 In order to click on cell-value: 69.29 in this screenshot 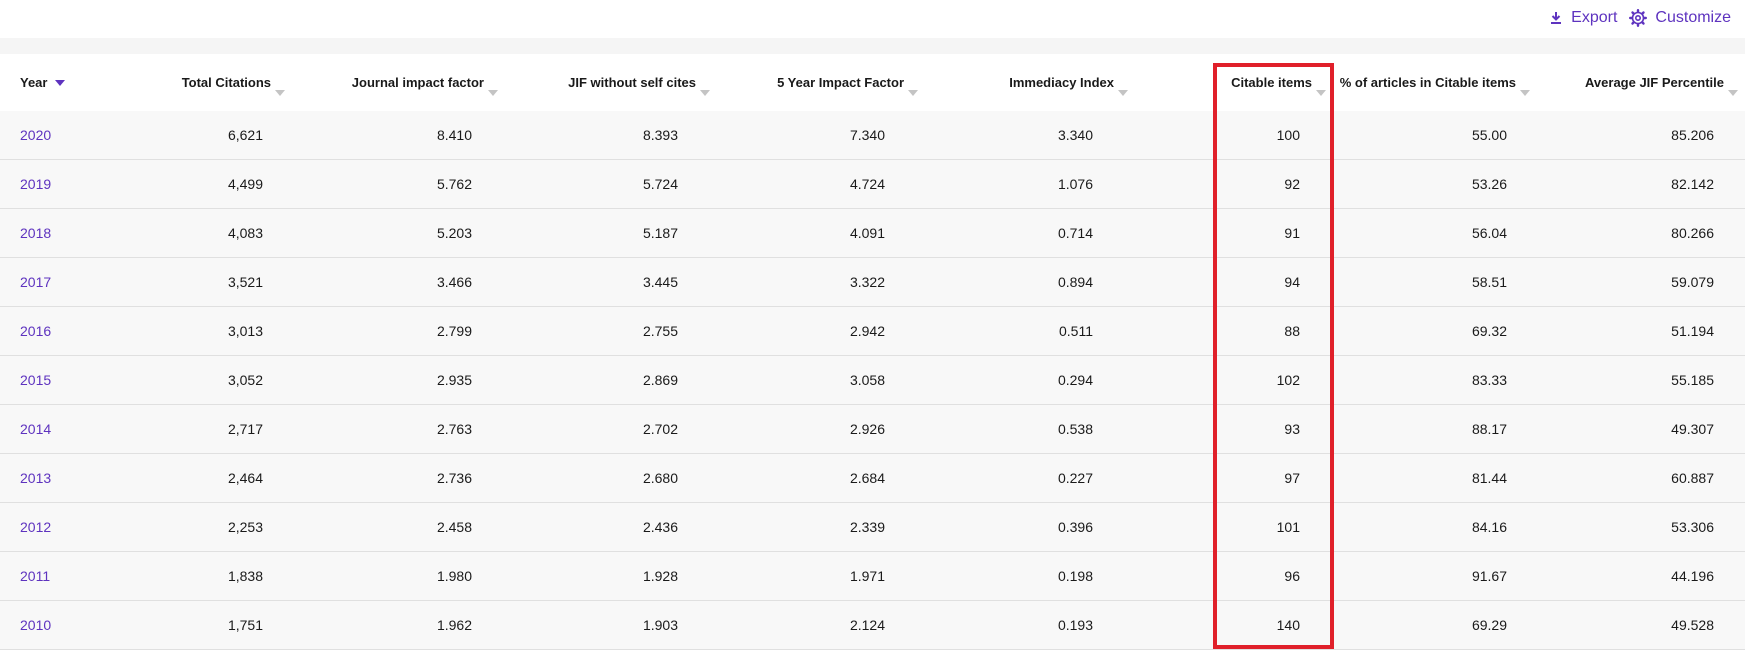, I will do `click(1489, 625)`.